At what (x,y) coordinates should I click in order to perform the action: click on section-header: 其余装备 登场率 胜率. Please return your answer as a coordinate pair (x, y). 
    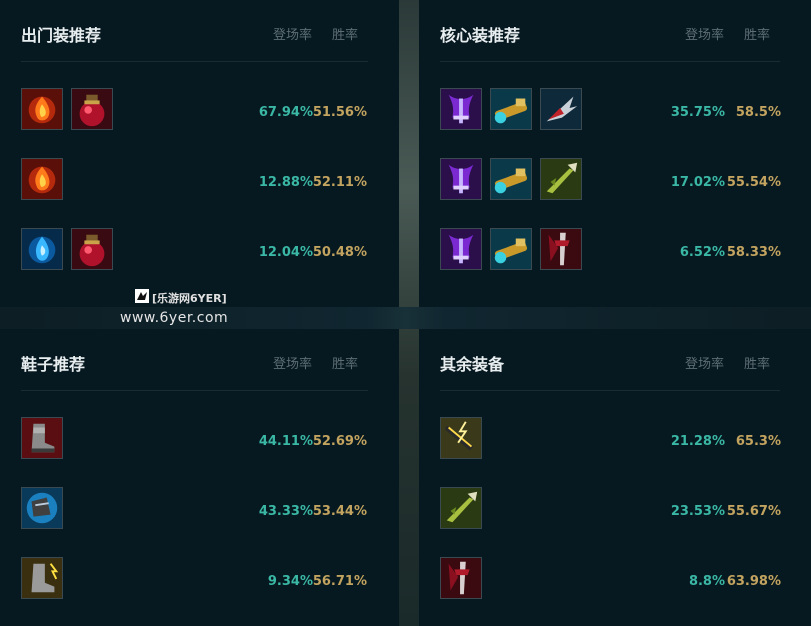
    Looking at the image, I should click on (610, 362).